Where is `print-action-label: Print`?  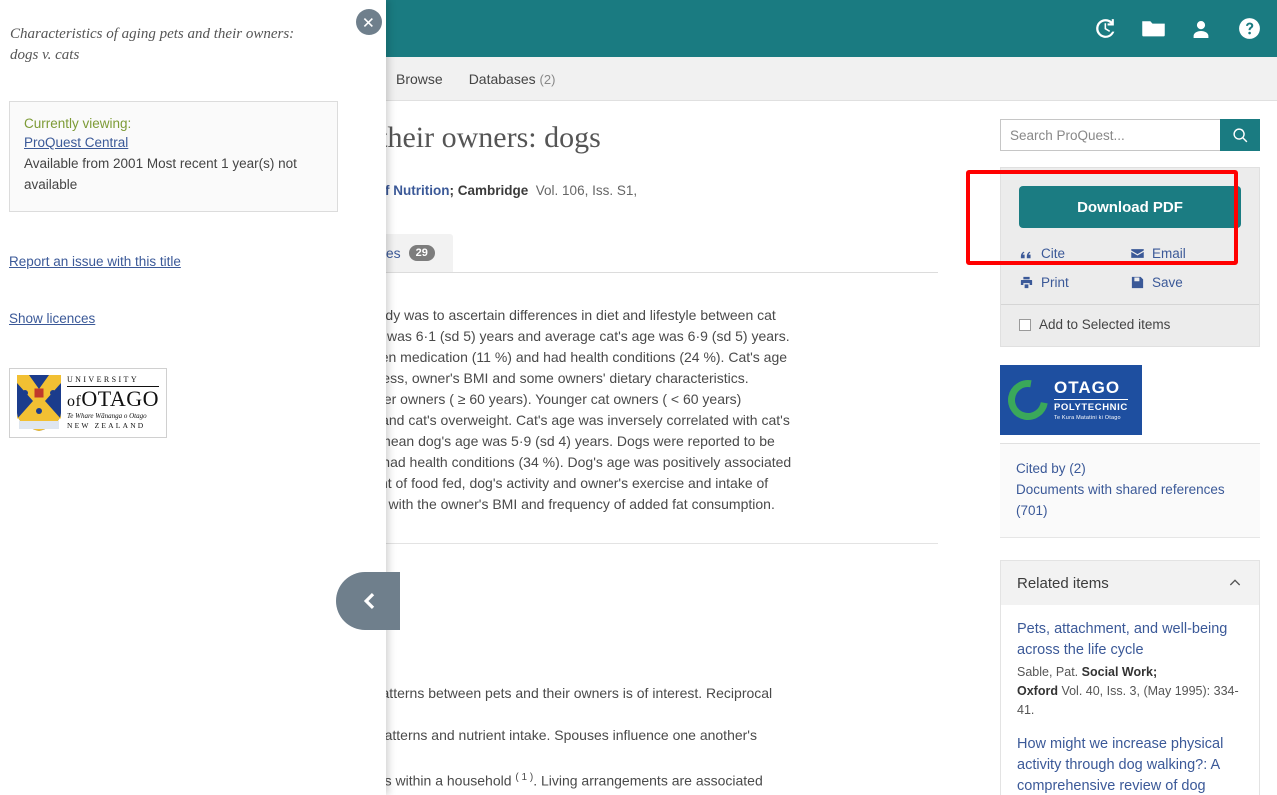 print-action-label: Print is located at coordinates (1055, 282).